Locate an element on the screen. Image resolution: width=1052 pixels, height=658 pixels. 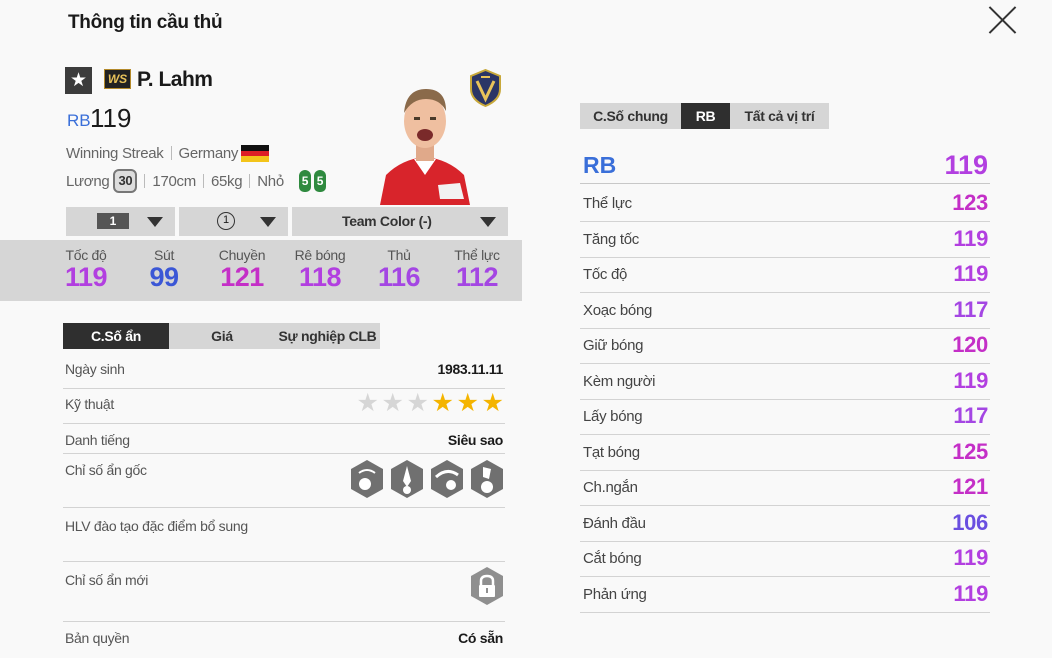
tab-general-stats: C.Số chung is located at coordinates (630, 116).